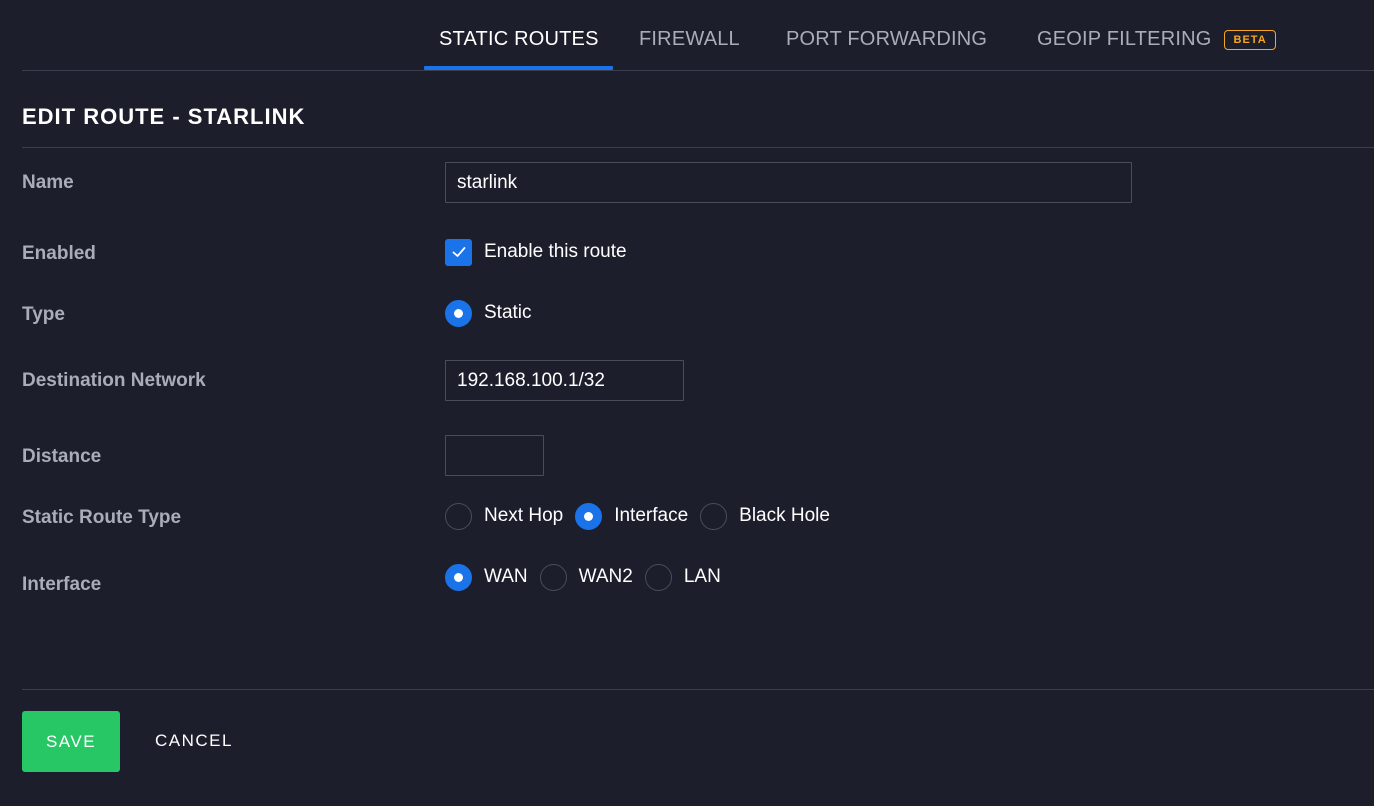 The image size is (1374, 806). Describe the element at coordinates (71, 741) in the screenshot. I see `save-button: SAVE` at that location.